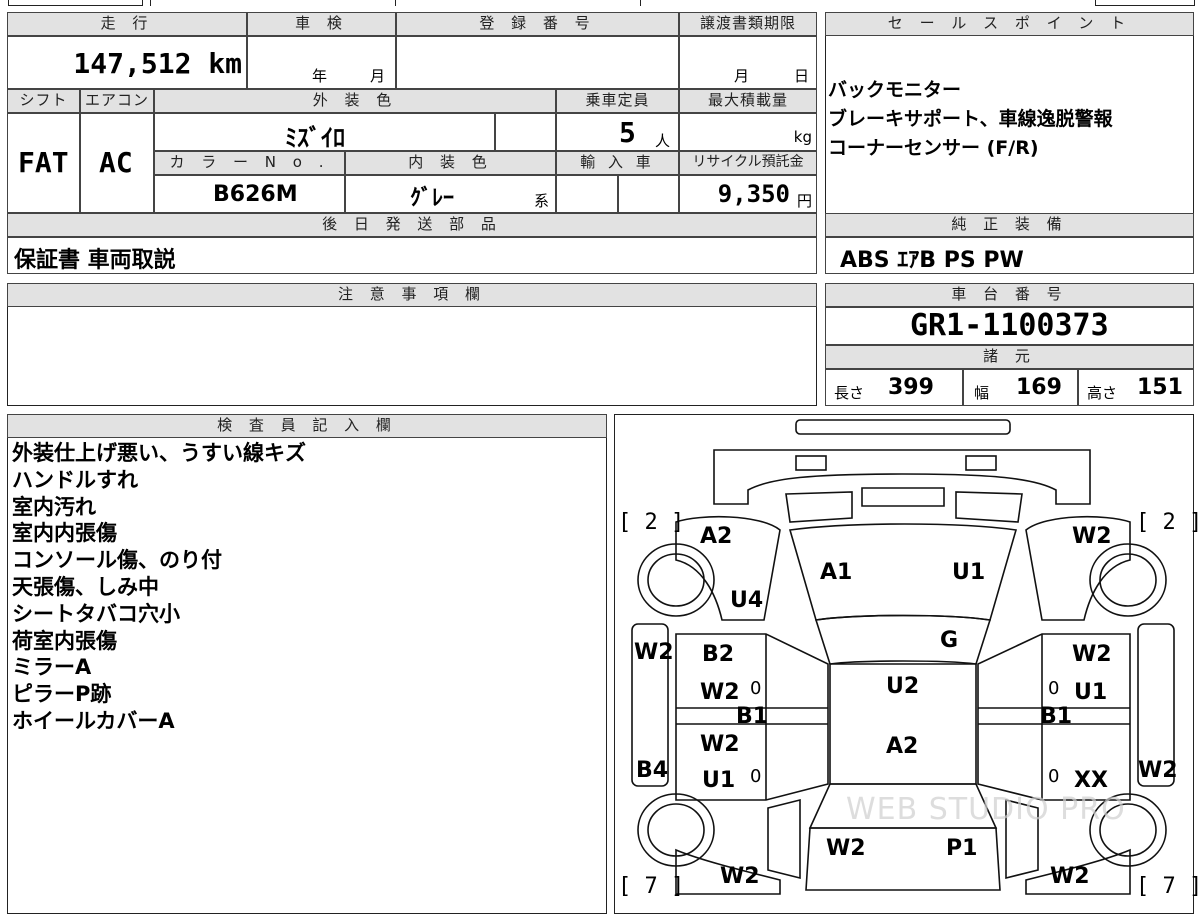  What do you see at coordinates (903, 686) in the screenshot?
I see `damage-code: U2` at bounding box center [903, 686].